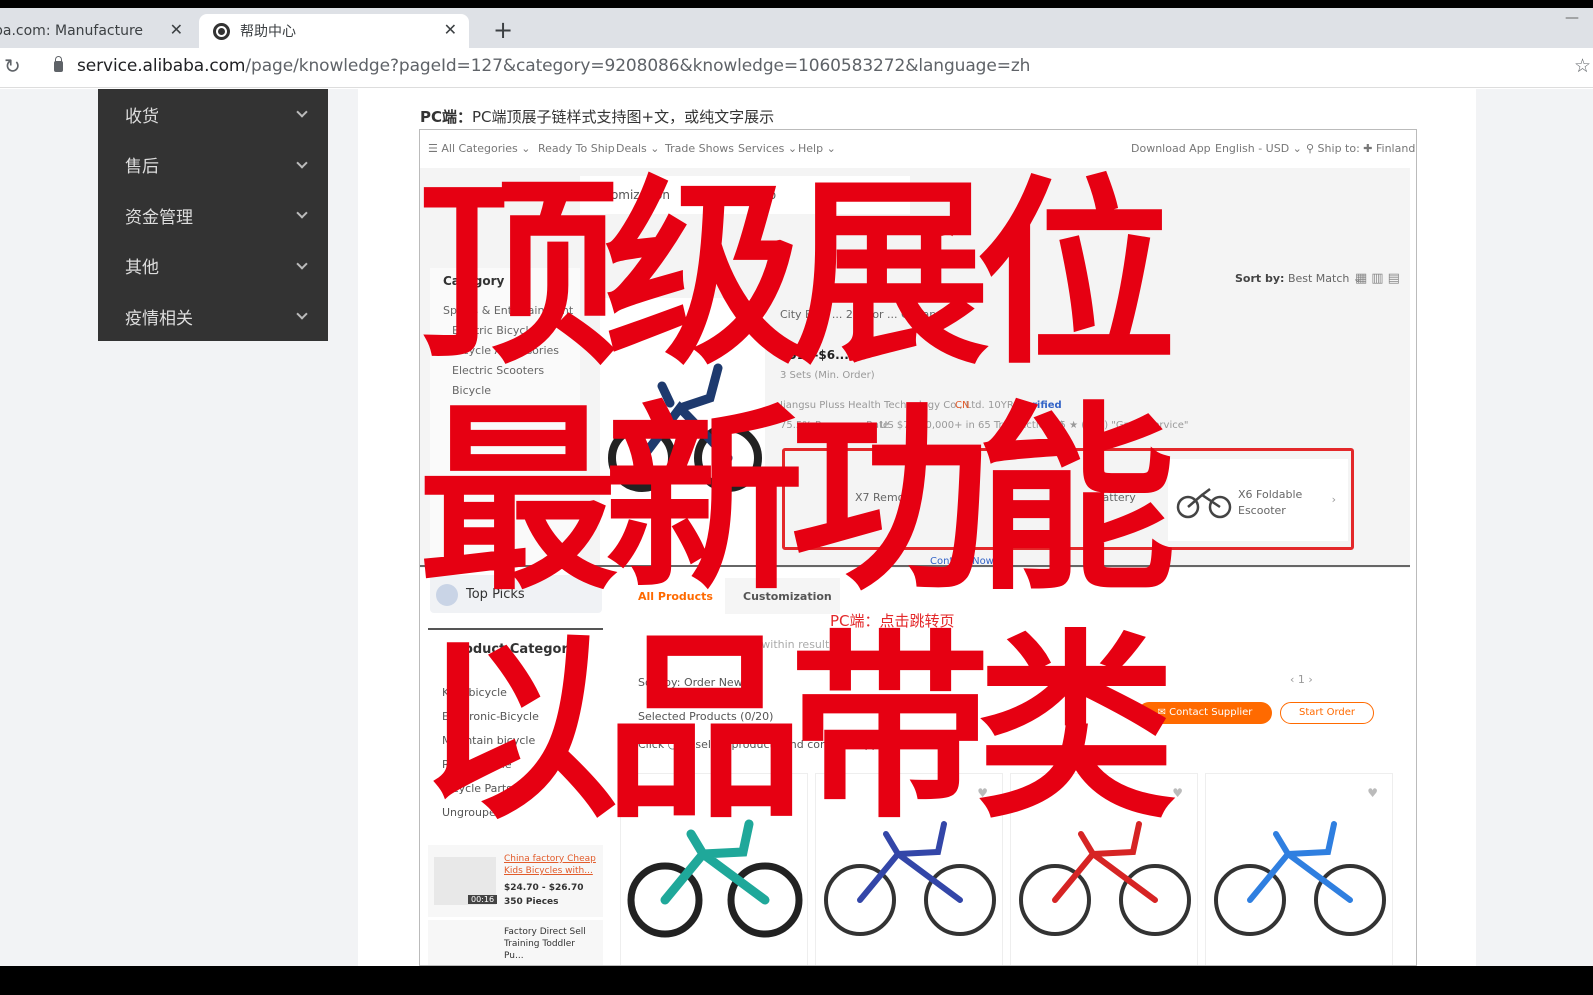  What do you see at coordinates (446, 117) in the screenshot?
I see `caption-bold: PC端：` at bounding box center [446, 117].